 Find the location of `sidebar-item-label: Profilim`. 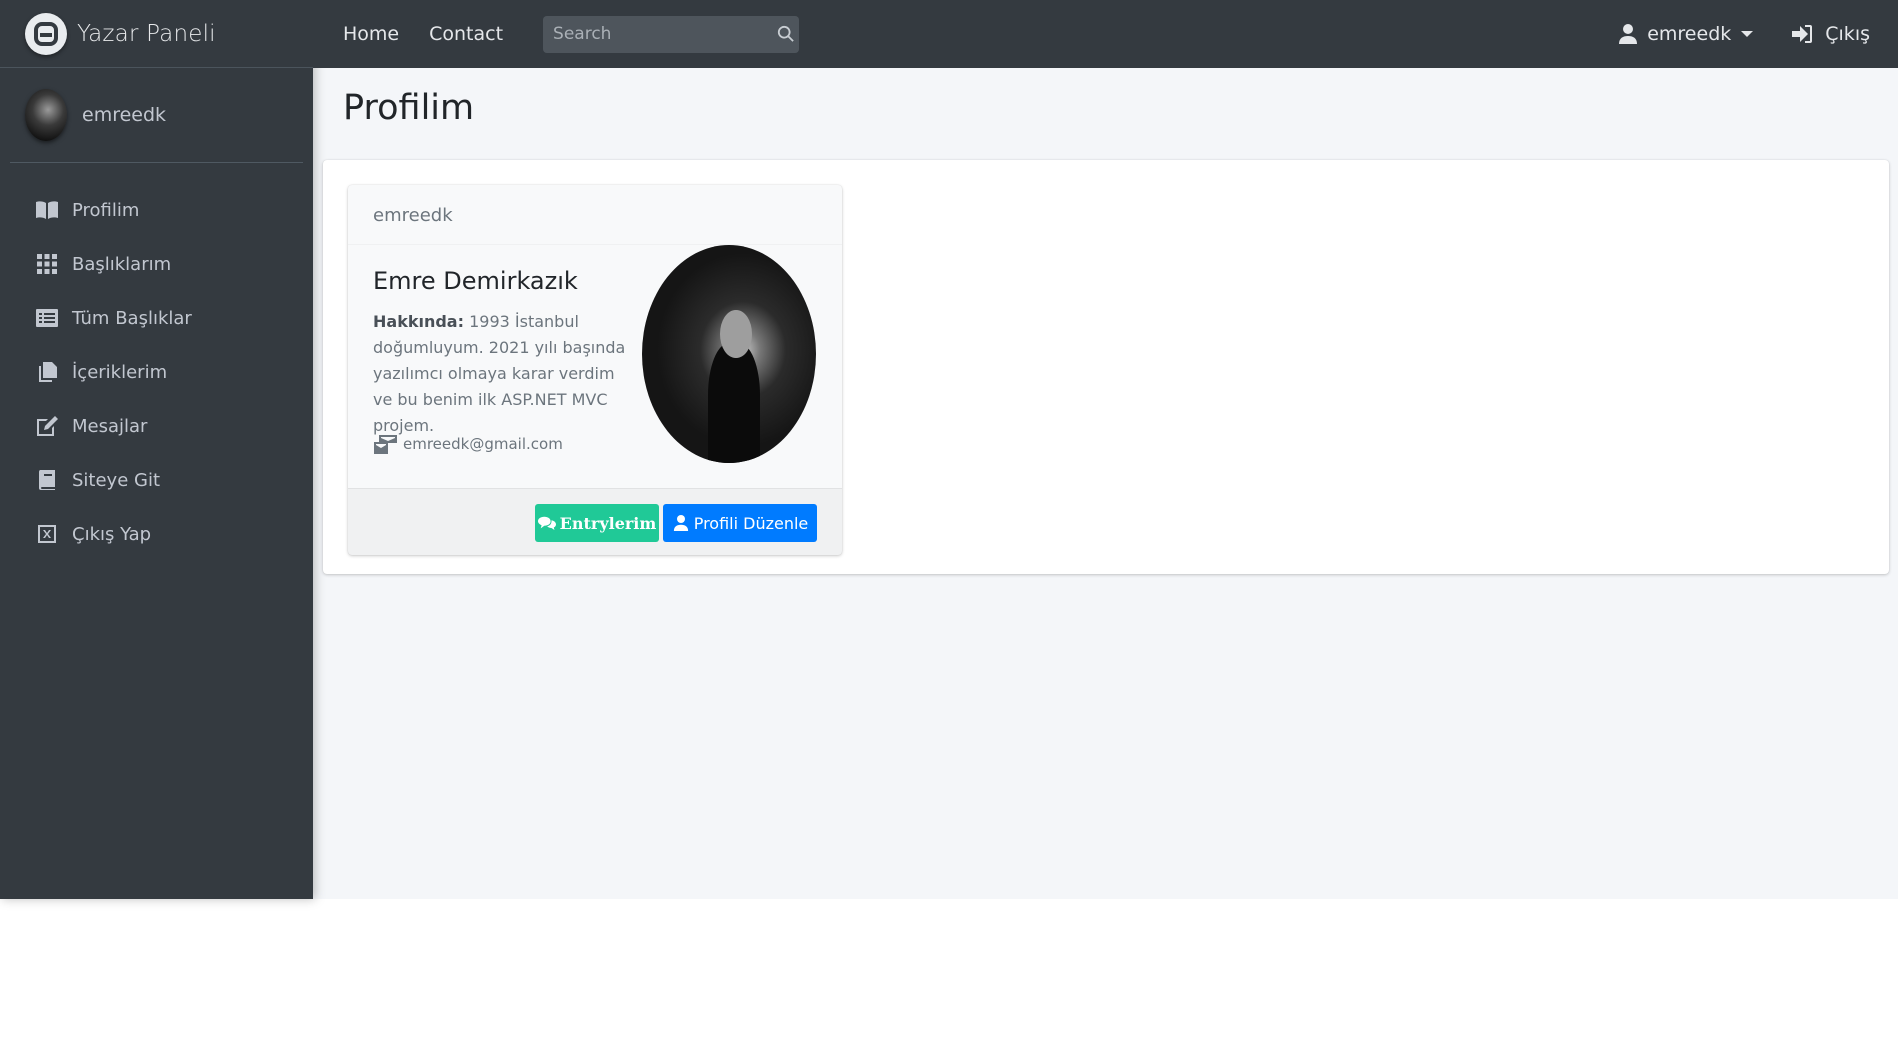

sidebar-item-label: Profilim is located at coordinates (106, 210).